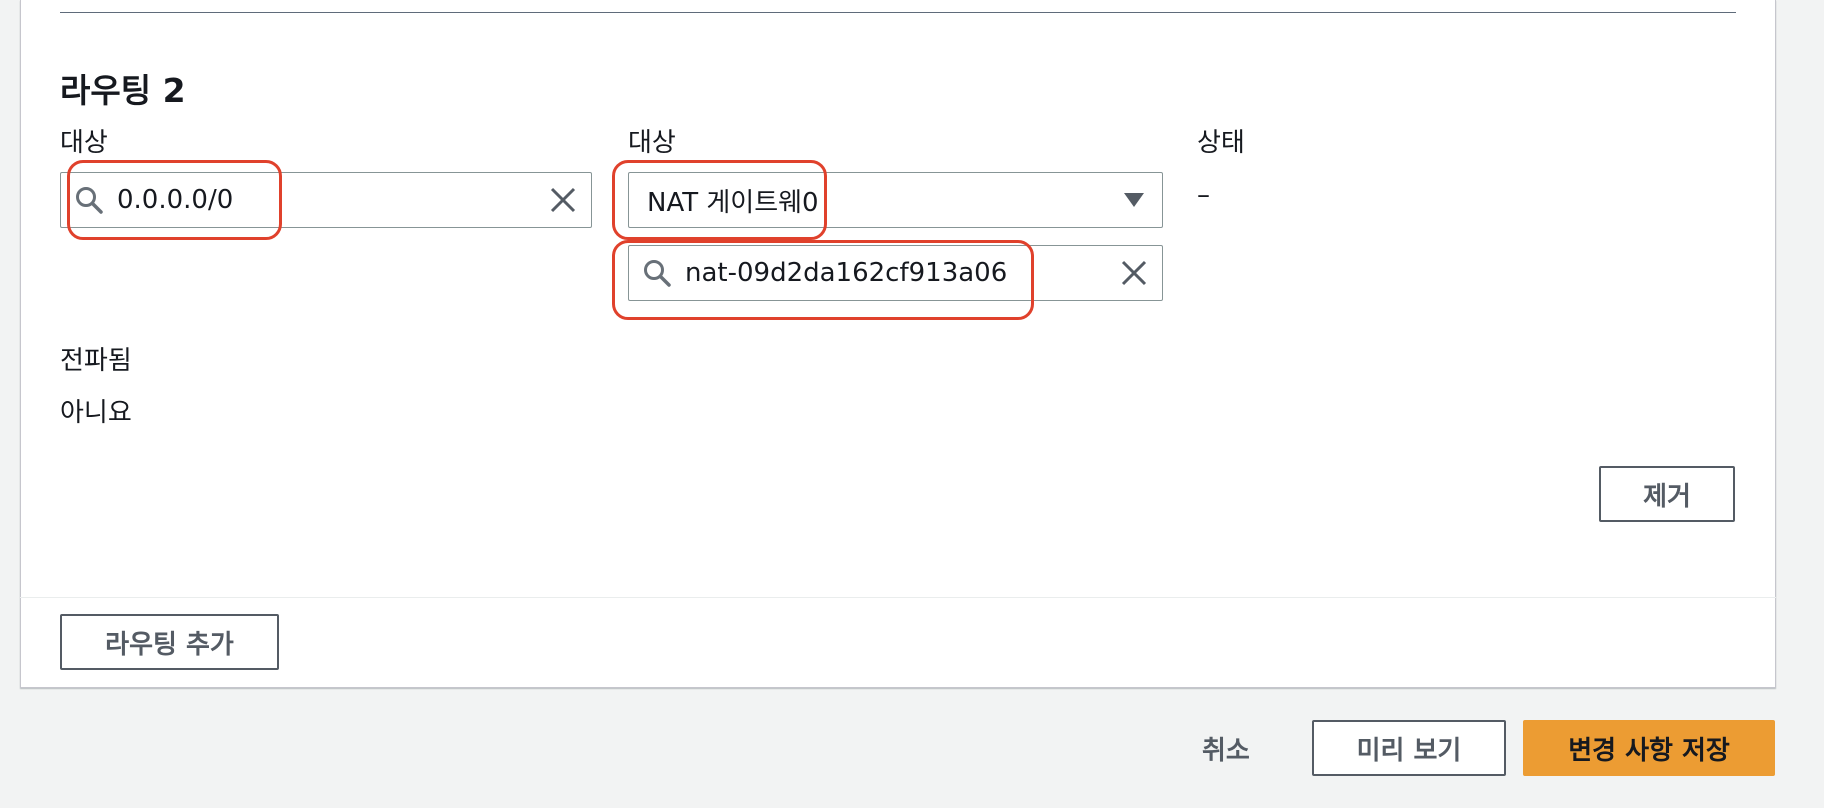 This screenshot has width=1824, height=808. I want to click on remove-button: 제거, so click(1667, 494).